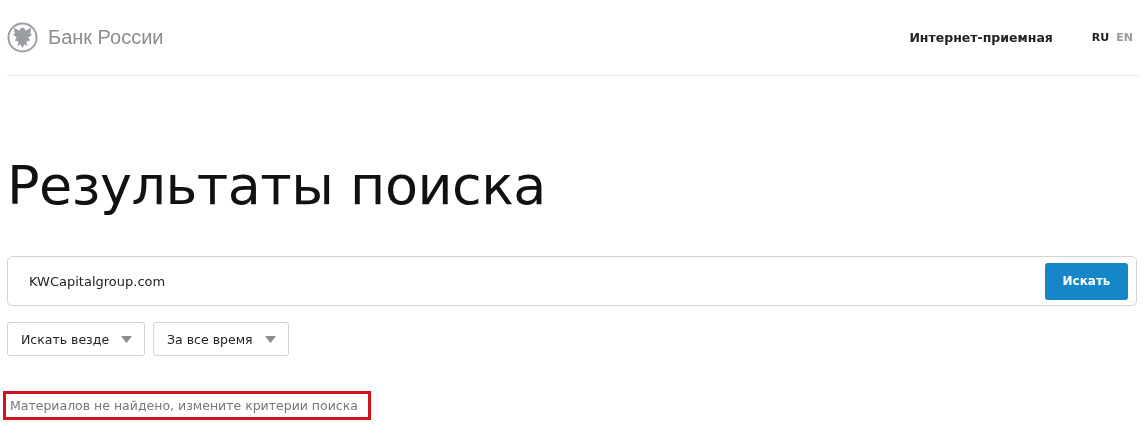 This screenshot has width=1147, height=438. I want to click on nav-link: Интернет-приемная, so click(981, 37).